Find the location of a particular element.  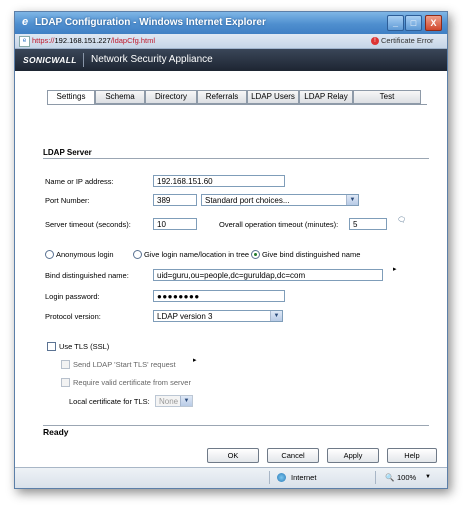

anonymous-login-label: Anonymous login is located at coordinates (85, 254).